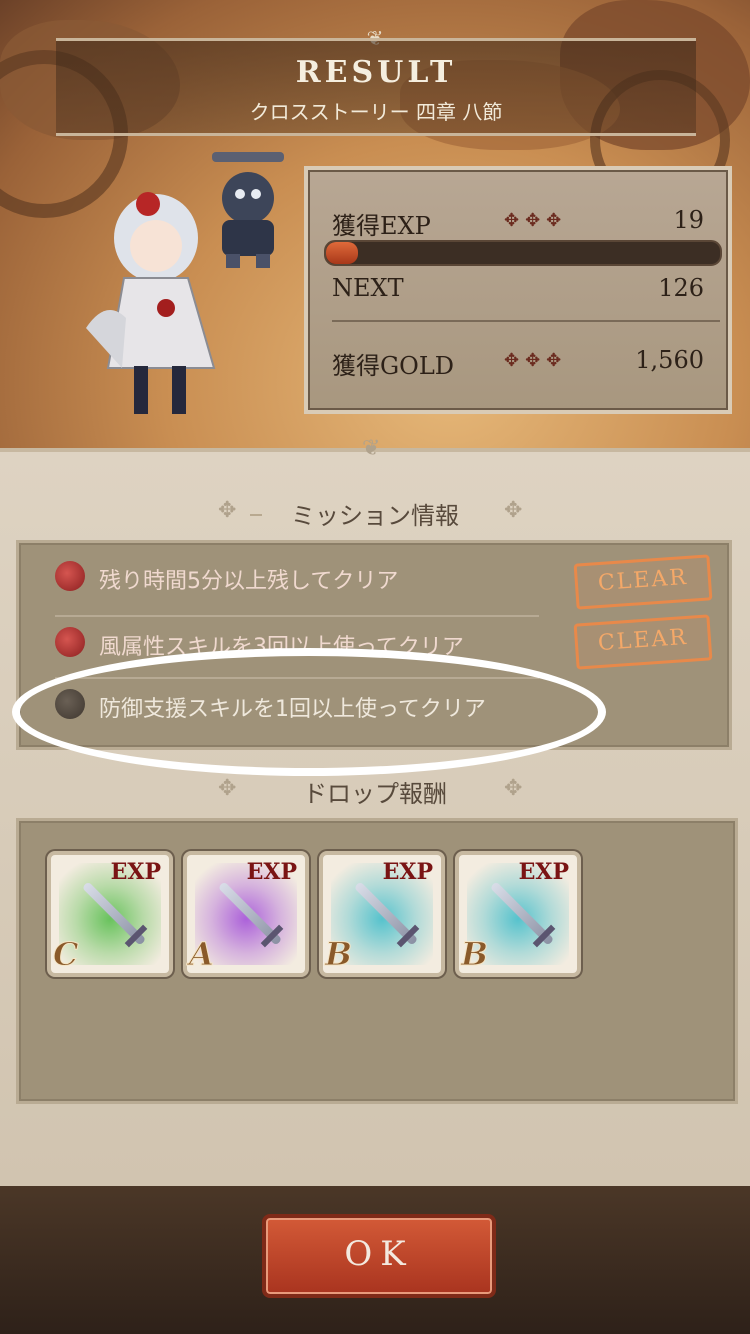 The height and width of the screenshot is (1334, 750). What do you see at coordinates (342, 253) in the screenshot?
I see `exp-progress-fill` at bounding box center [342, 253].